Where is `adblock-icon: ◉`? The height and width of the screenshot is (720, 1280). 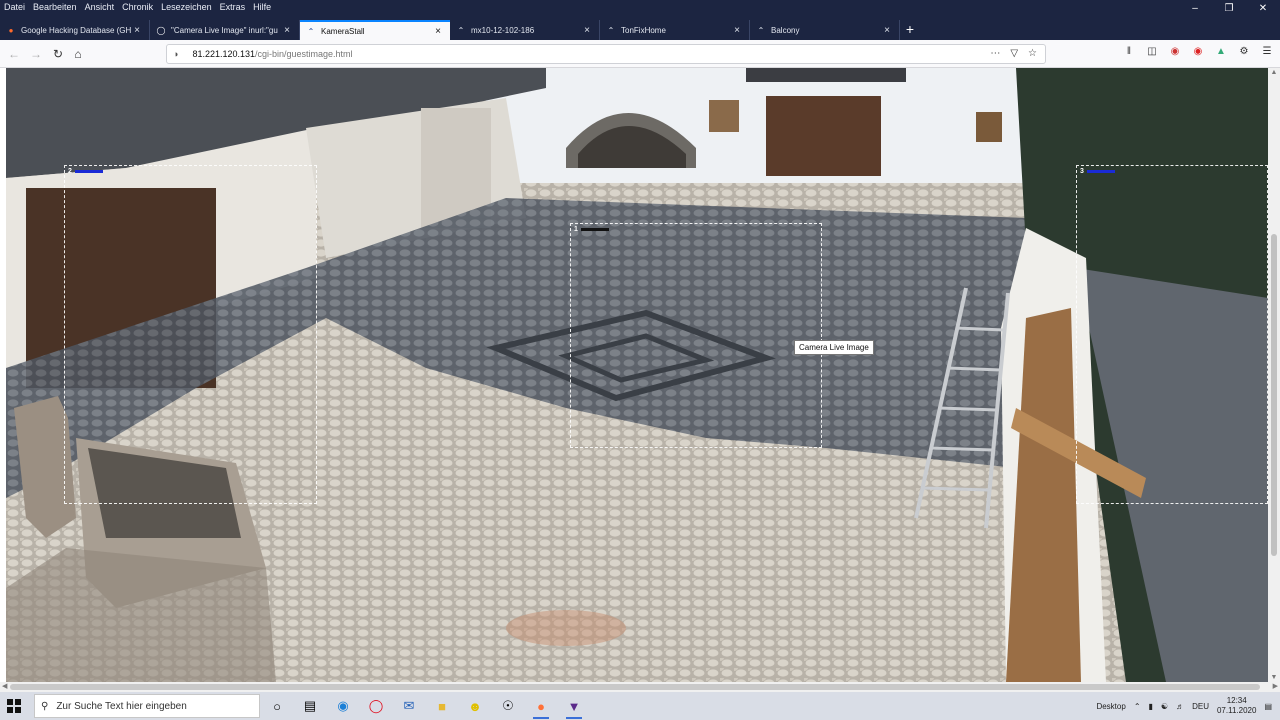
adblock-icon: ◉ is located at coordinates (1198, 51).